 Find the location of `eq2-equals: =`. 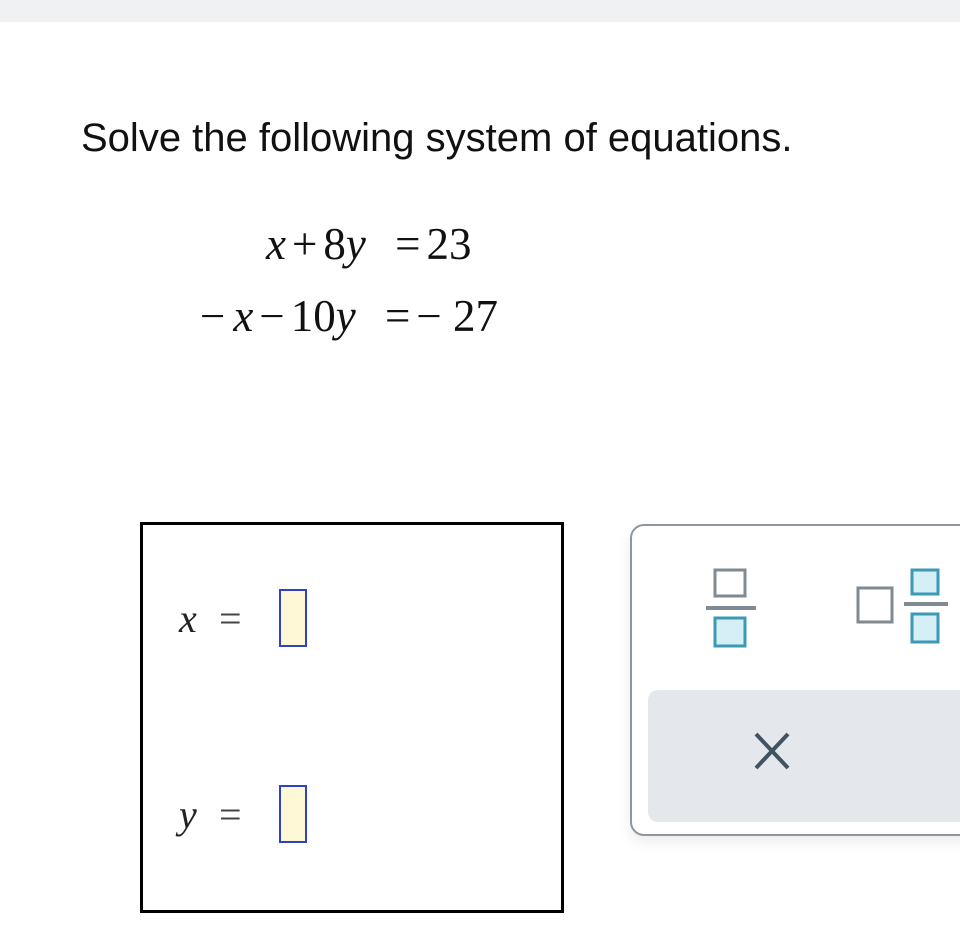

eq2-equals: = is located at coordinates (398, 316).